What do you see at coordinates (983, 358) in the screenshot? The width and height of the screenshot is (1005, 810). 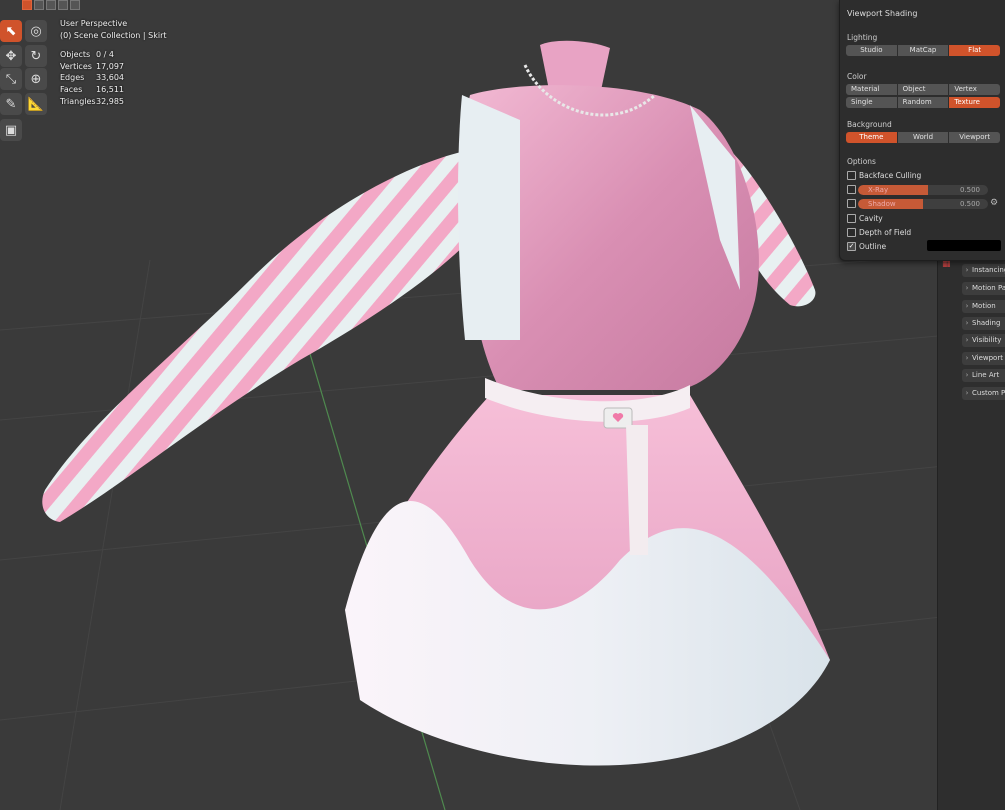 I see `panel-viewport: › Viewport` at bounding box center [983, 358].